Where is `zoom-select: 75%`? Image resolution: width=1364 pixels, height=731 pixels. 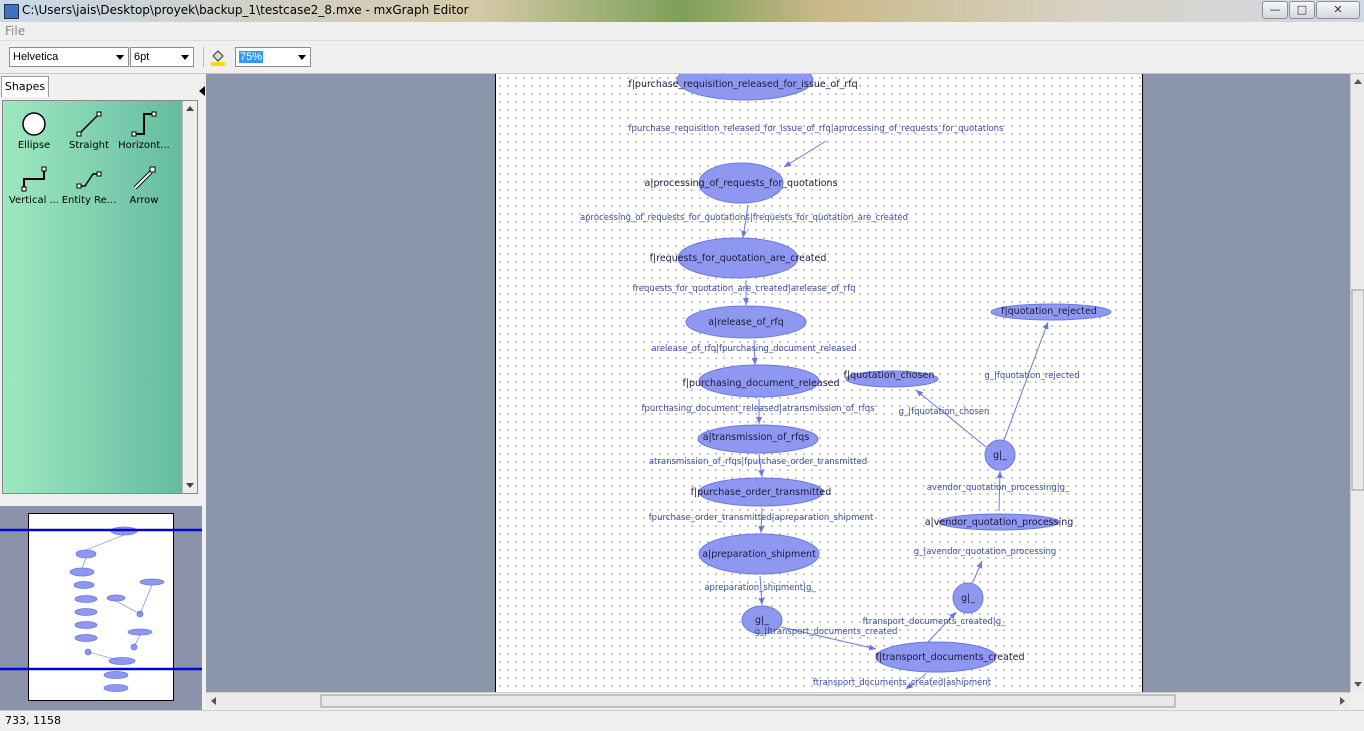
zoom-select: 75% is located at coordinates (273, 57).